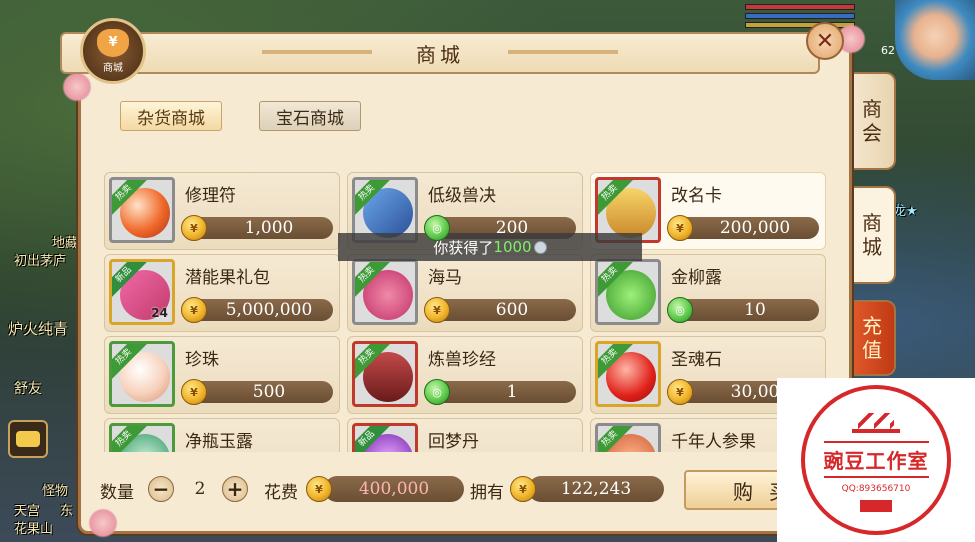 This screenshot has width=975, height=542. I want to click on silver-coin-icon, so click(540, 247).